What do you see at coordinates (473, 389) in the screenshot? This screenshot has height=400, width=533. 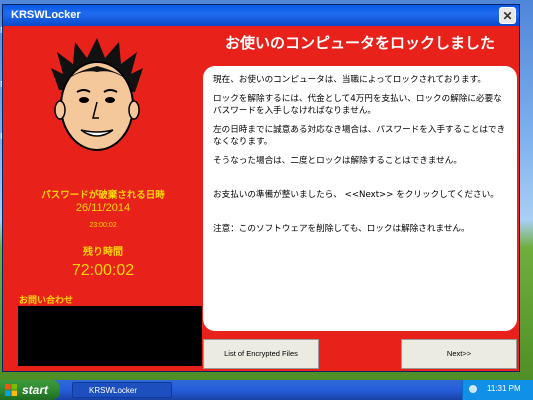 I see `speaker-icon` at bounding box center [473, 389].